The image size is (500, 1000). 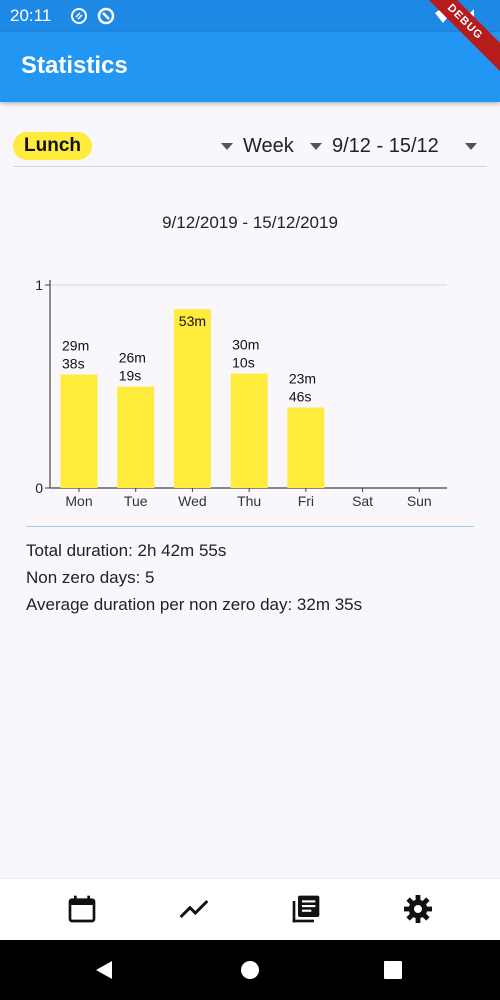 What do you see at coordinates (250, 526) in the screenshot?
I see `divider` at bounding box center [250, 526].